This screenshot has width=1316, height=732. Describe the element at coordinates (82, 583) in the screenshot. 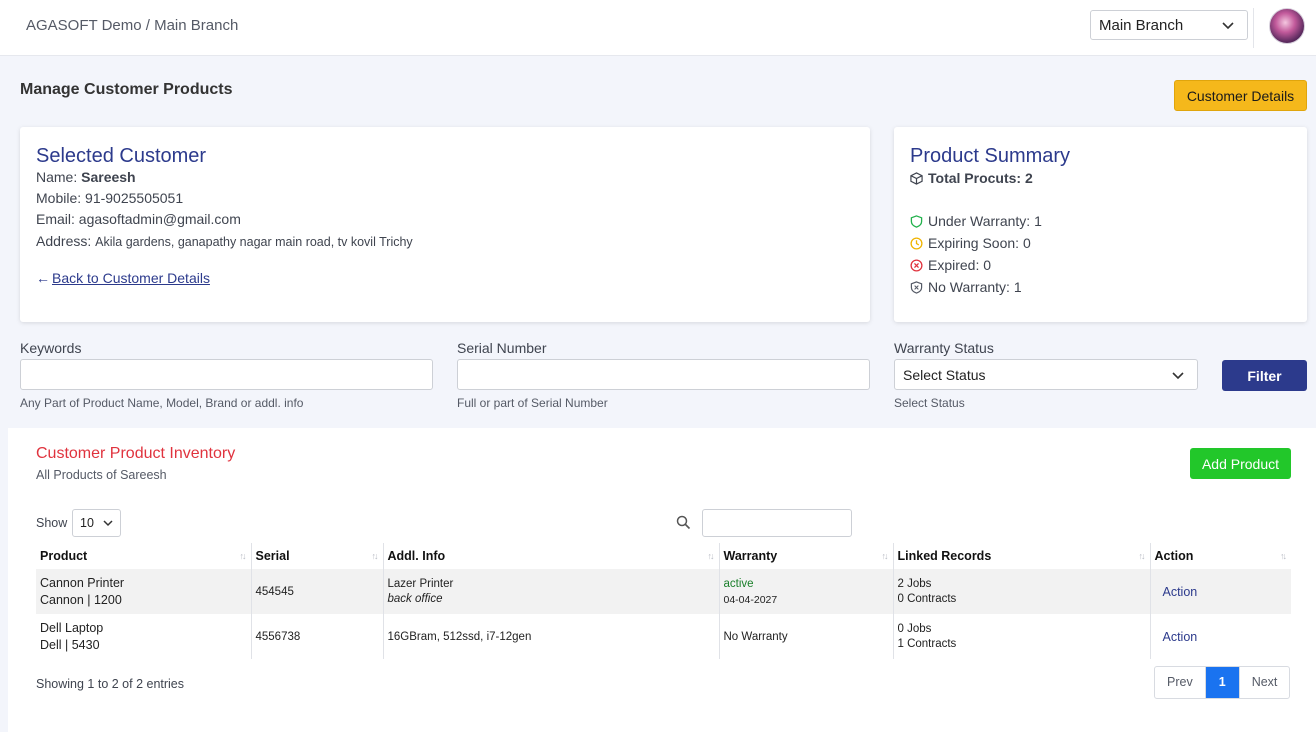

I see `product-name: Cannon Printer` at that location.